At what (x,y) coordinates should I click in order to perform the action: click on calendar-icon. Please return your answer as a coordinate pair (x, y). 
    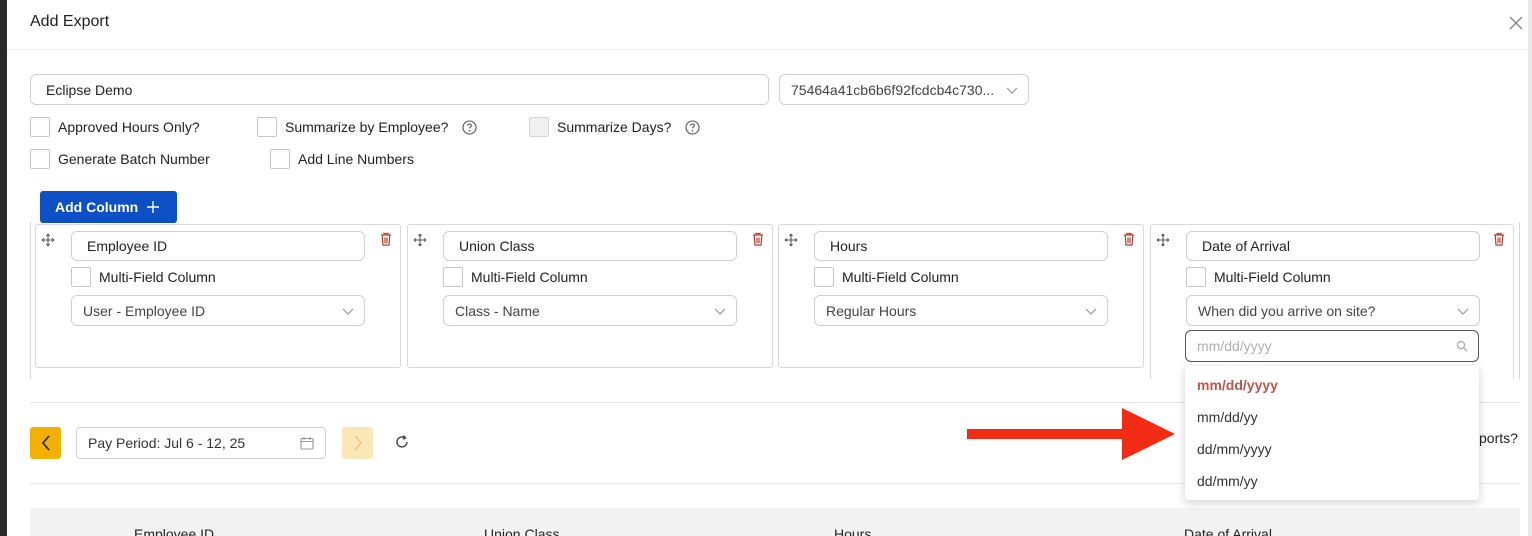
    Looking at the image, I should click on (307, 443).